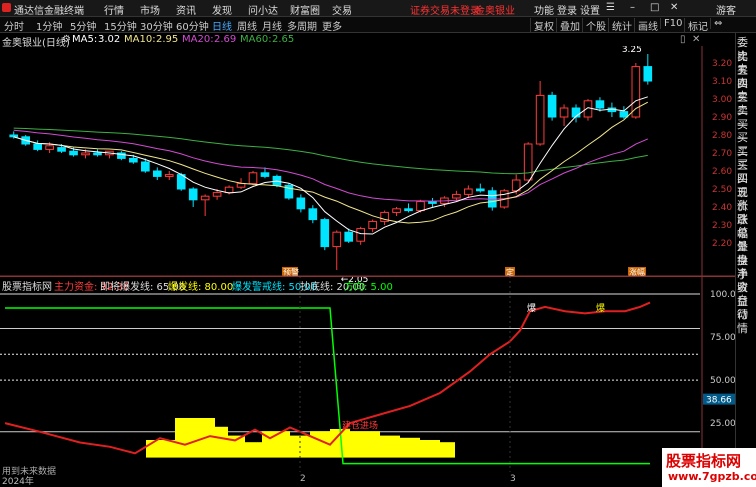  Describe the element at coordinates (704, 461) in the screenshot. I see `watermark-title: 股票指标网` at that location.